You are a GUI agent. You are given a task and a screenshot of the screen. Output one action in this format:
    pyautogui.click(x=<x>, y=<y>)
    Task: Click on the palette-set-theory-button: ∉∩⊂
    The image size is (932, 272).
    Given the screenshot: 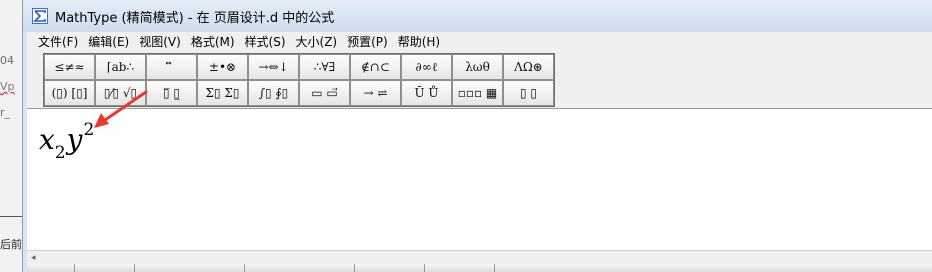 What is the action you would take?
    pyautogui.click(x=375, y=67)
    